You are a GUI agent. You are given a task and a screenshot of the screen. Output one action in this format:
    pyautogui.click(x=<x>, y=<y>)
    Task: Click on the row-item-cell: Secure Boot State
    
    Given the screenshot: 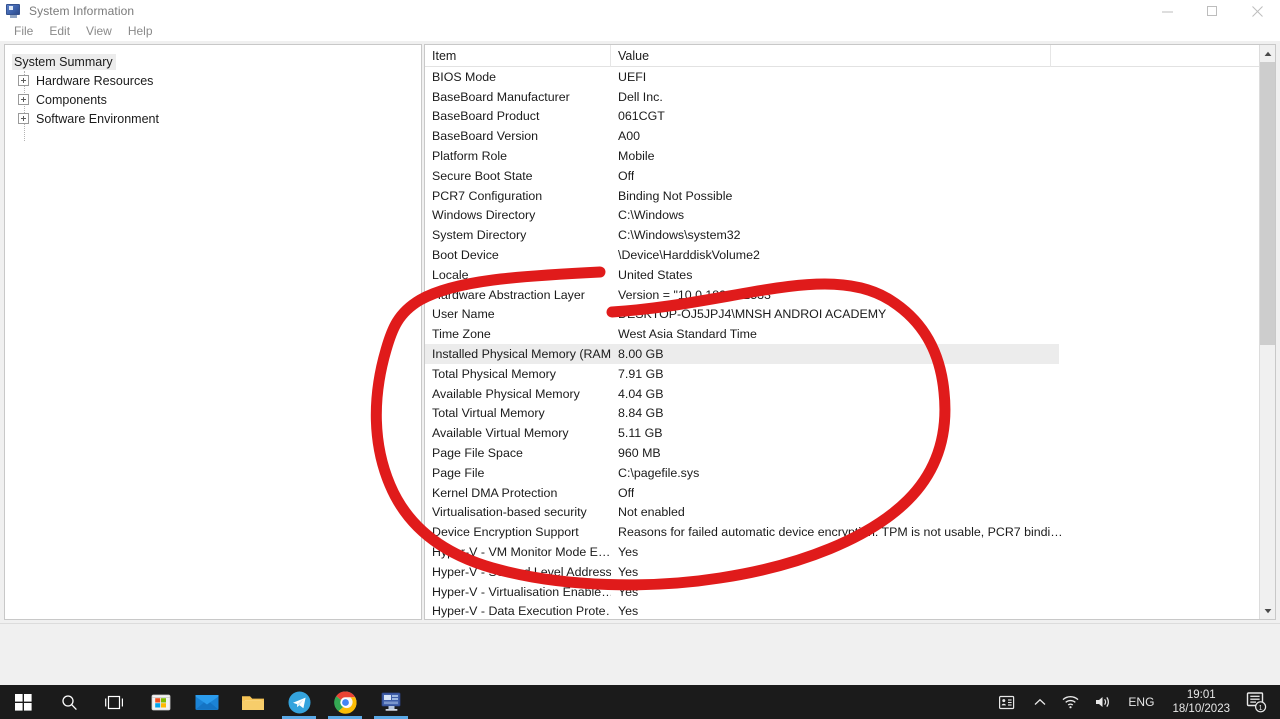 What is the action you would take?
    pyautogui.click(x=482, y=175)
    